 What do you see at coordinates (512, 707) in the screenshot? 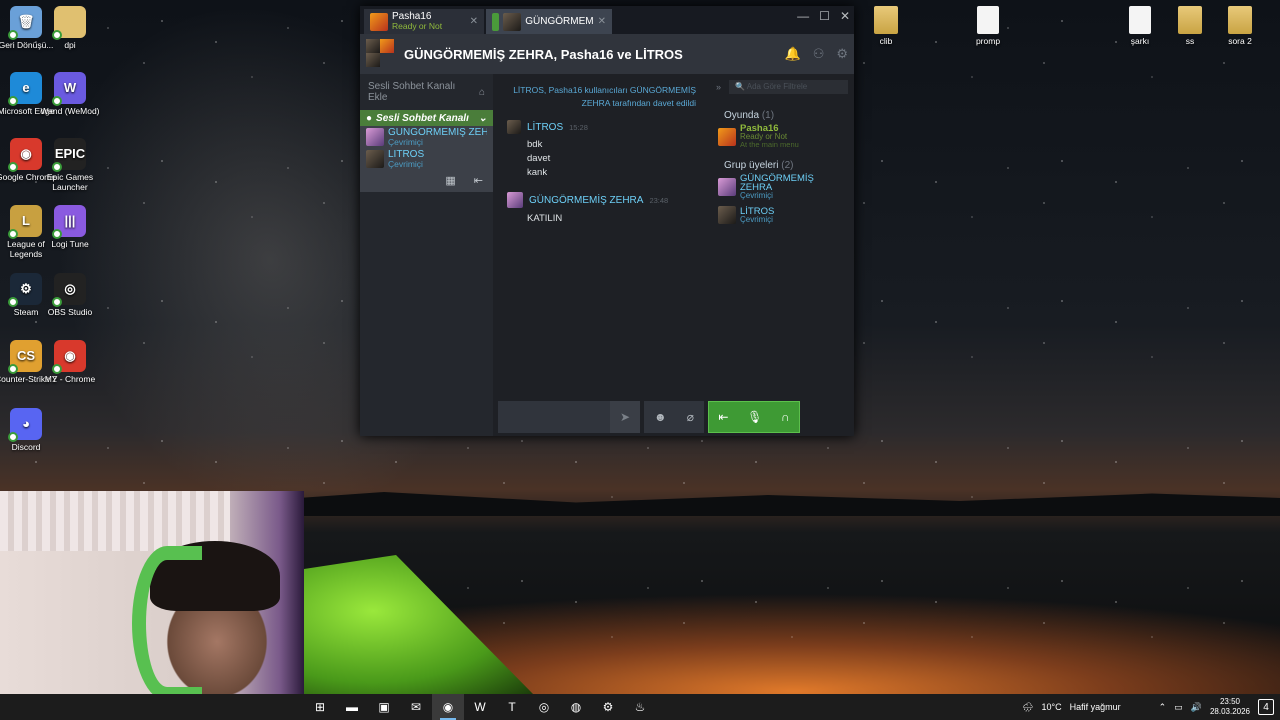
I see `teams-icon: T` at bounding box center [512, 707].